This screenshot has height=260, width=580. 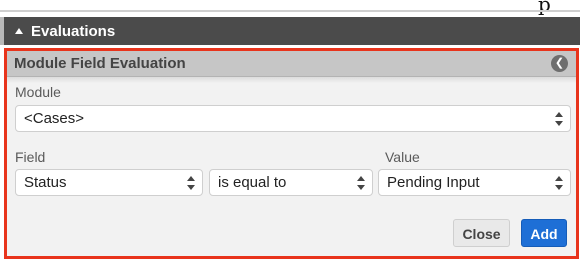 I want to click on top-strip: p, so click(x=290, y=8).